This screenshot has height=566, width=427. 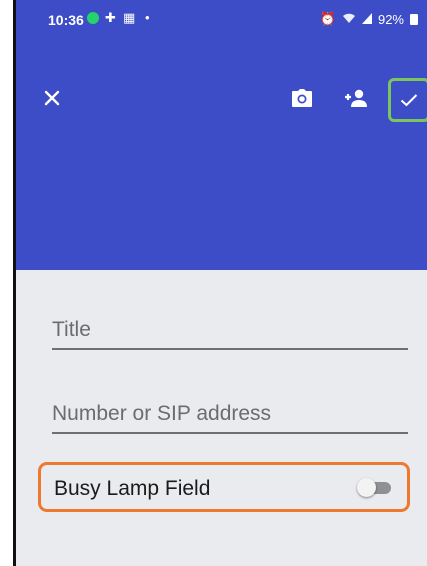 I want to click on title-input, so click(x=230, y=333).